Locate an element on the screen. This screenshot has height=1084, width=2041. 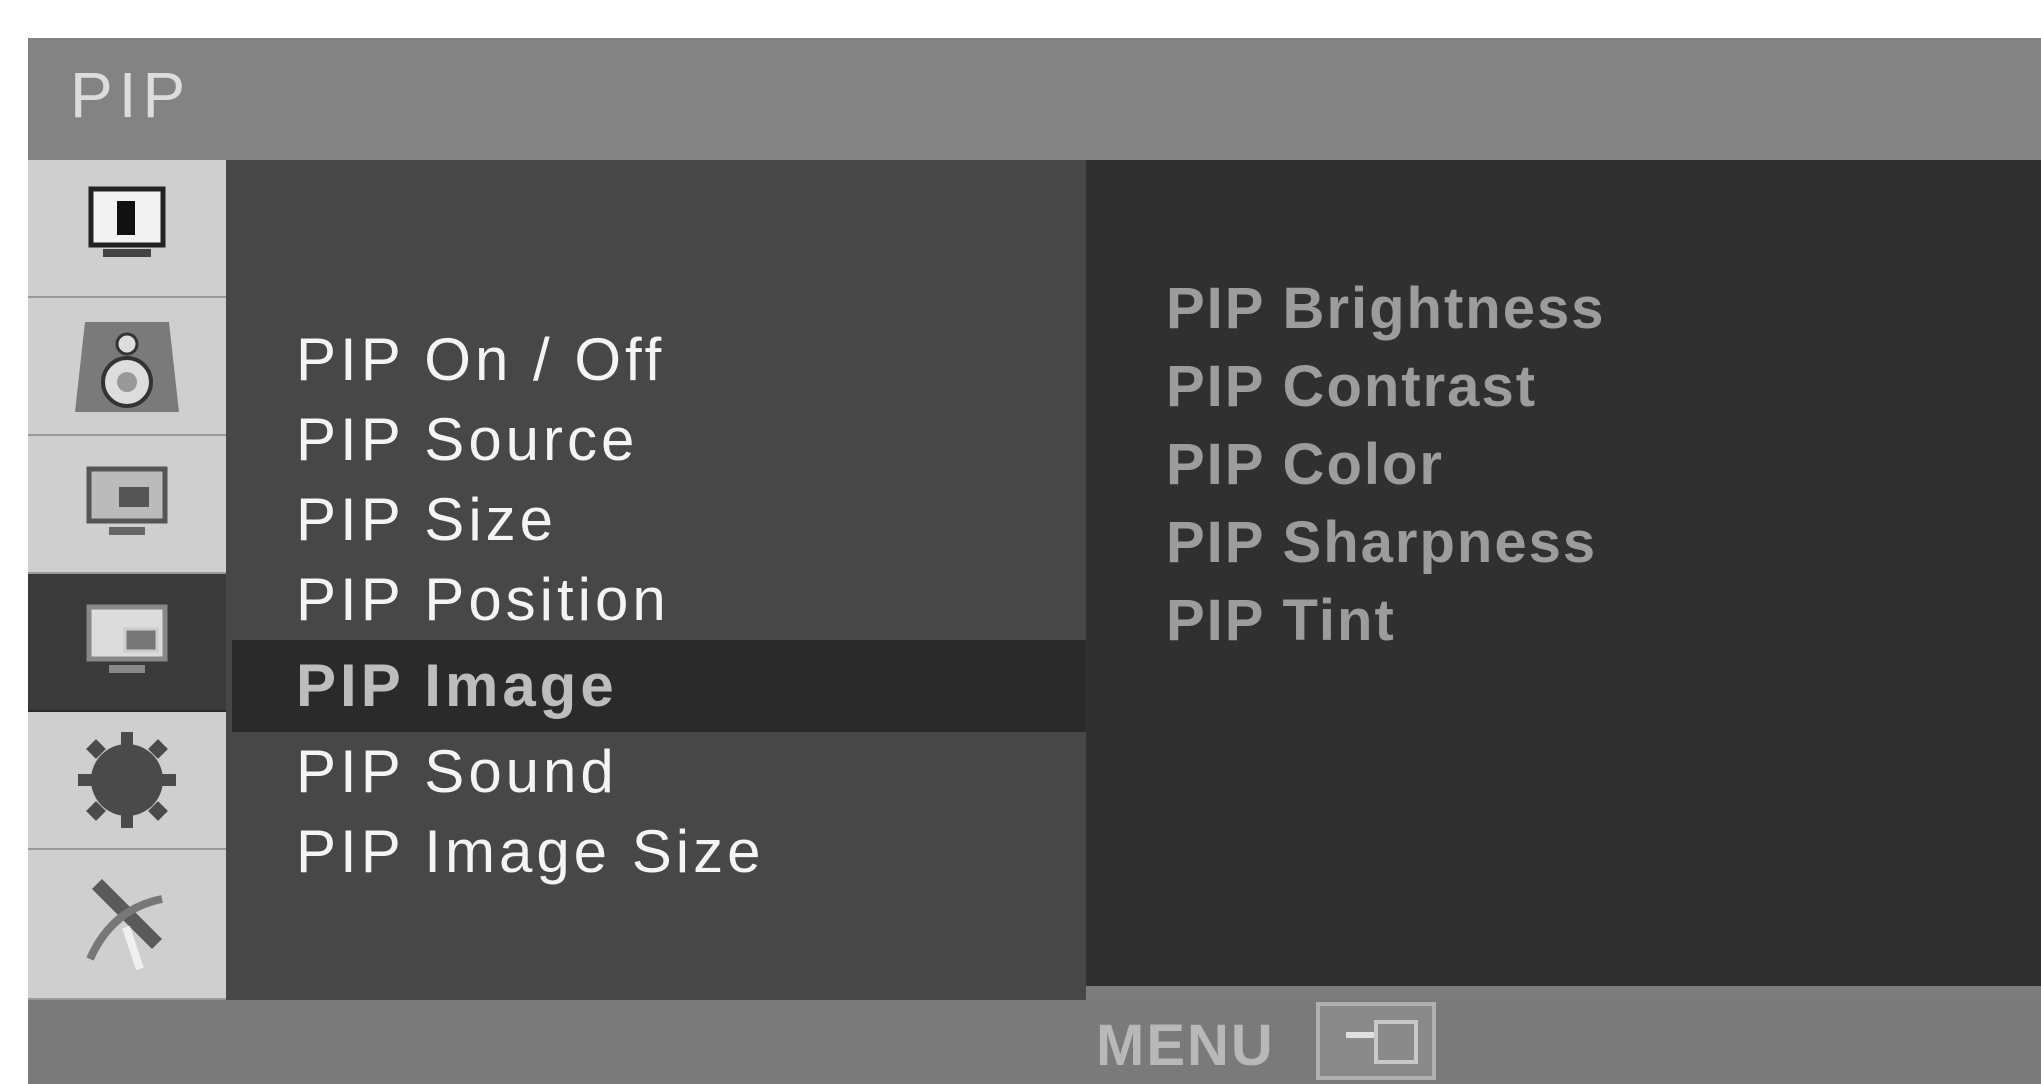
tab-setup is located at coordinates (127, 781).